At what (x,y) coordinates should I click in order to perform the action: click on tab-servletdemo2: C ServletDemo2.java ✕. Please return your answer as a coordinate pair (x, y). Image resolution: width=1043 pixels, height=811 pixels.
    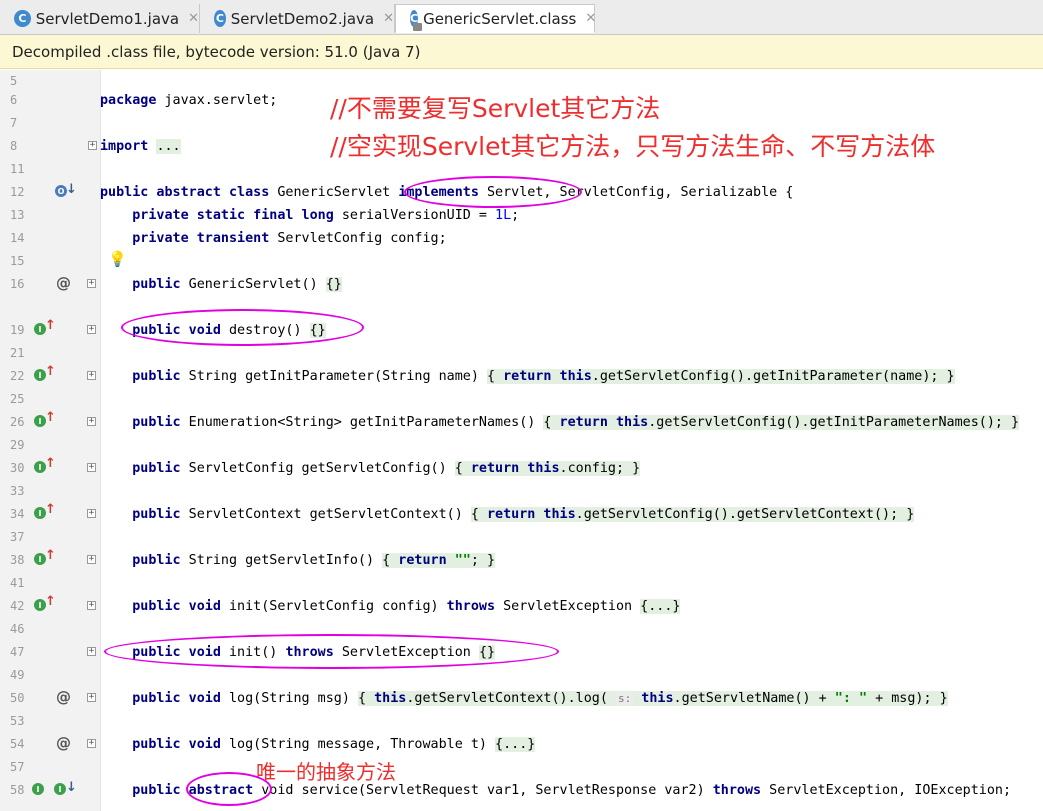
    Looking at the image, I should click on (297, 18).